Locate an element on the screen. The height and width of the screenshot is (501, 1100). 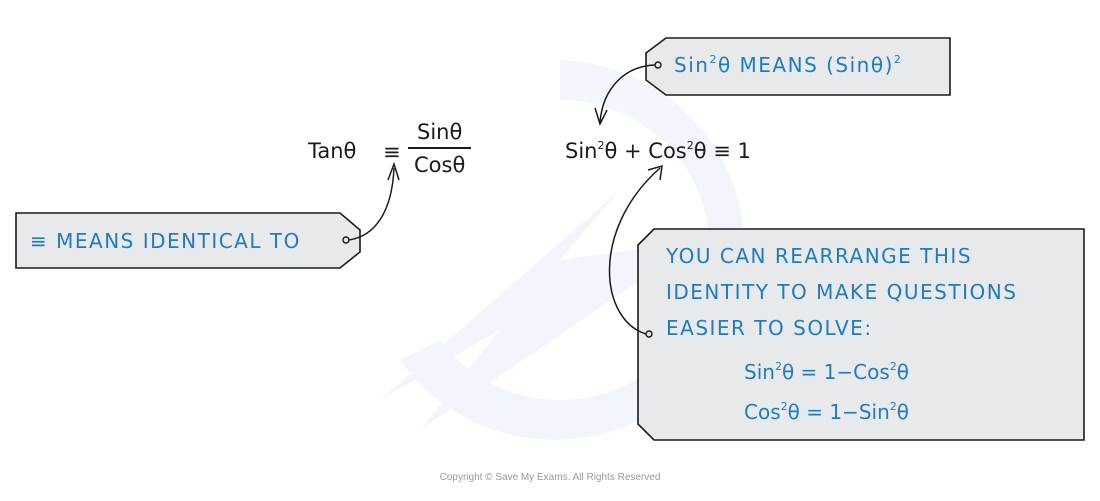
tan-theta-text: Tanθ is located at coordinates (332, 151).